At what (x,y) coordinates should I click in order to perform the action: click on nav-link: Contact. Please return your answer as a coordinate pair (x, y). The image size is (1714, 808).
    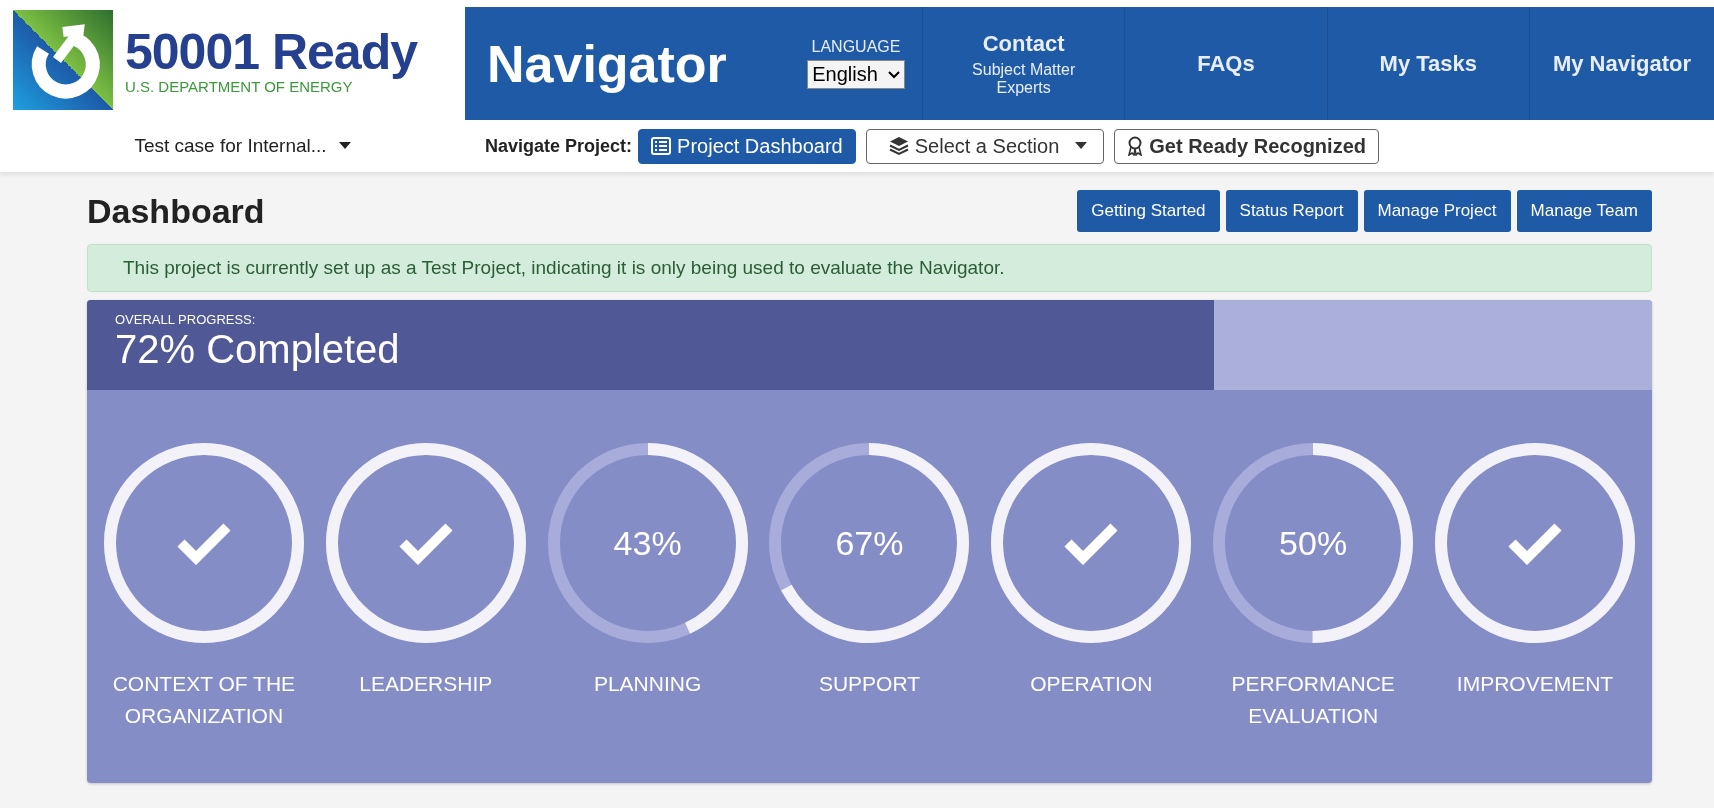
    Looking at the image, I should click on (1023, 43).